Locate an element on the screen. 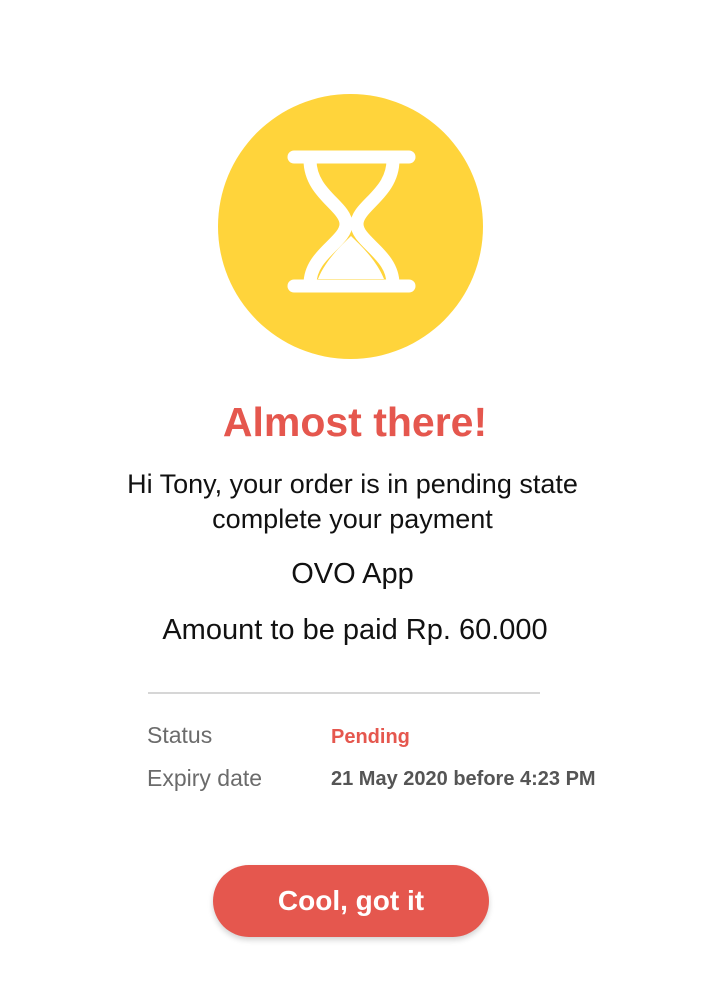 This screenshot has height=1005, width=710. confirm-button: Cool, got it is located at coordinates (351, 901).